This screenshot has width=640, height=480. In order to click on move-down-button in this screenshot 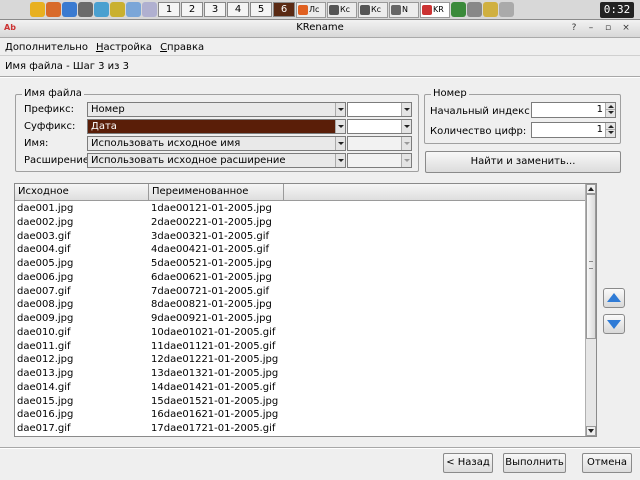, I will do `click(614, 324)`.